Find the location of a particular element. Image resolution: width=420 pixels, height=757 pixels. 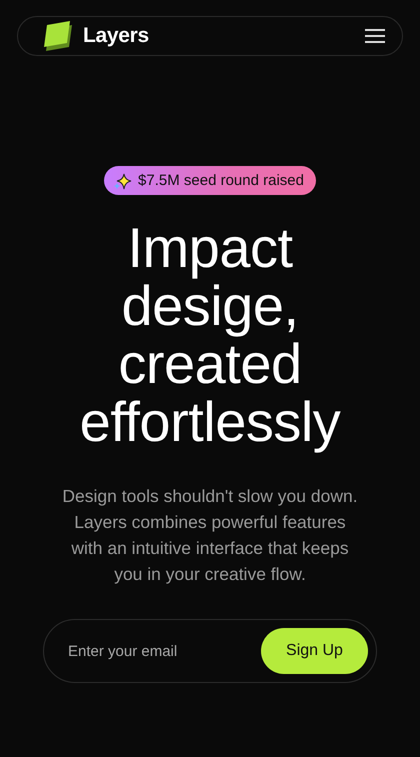

brand-name: Layers is located at coordinates (116, 36).